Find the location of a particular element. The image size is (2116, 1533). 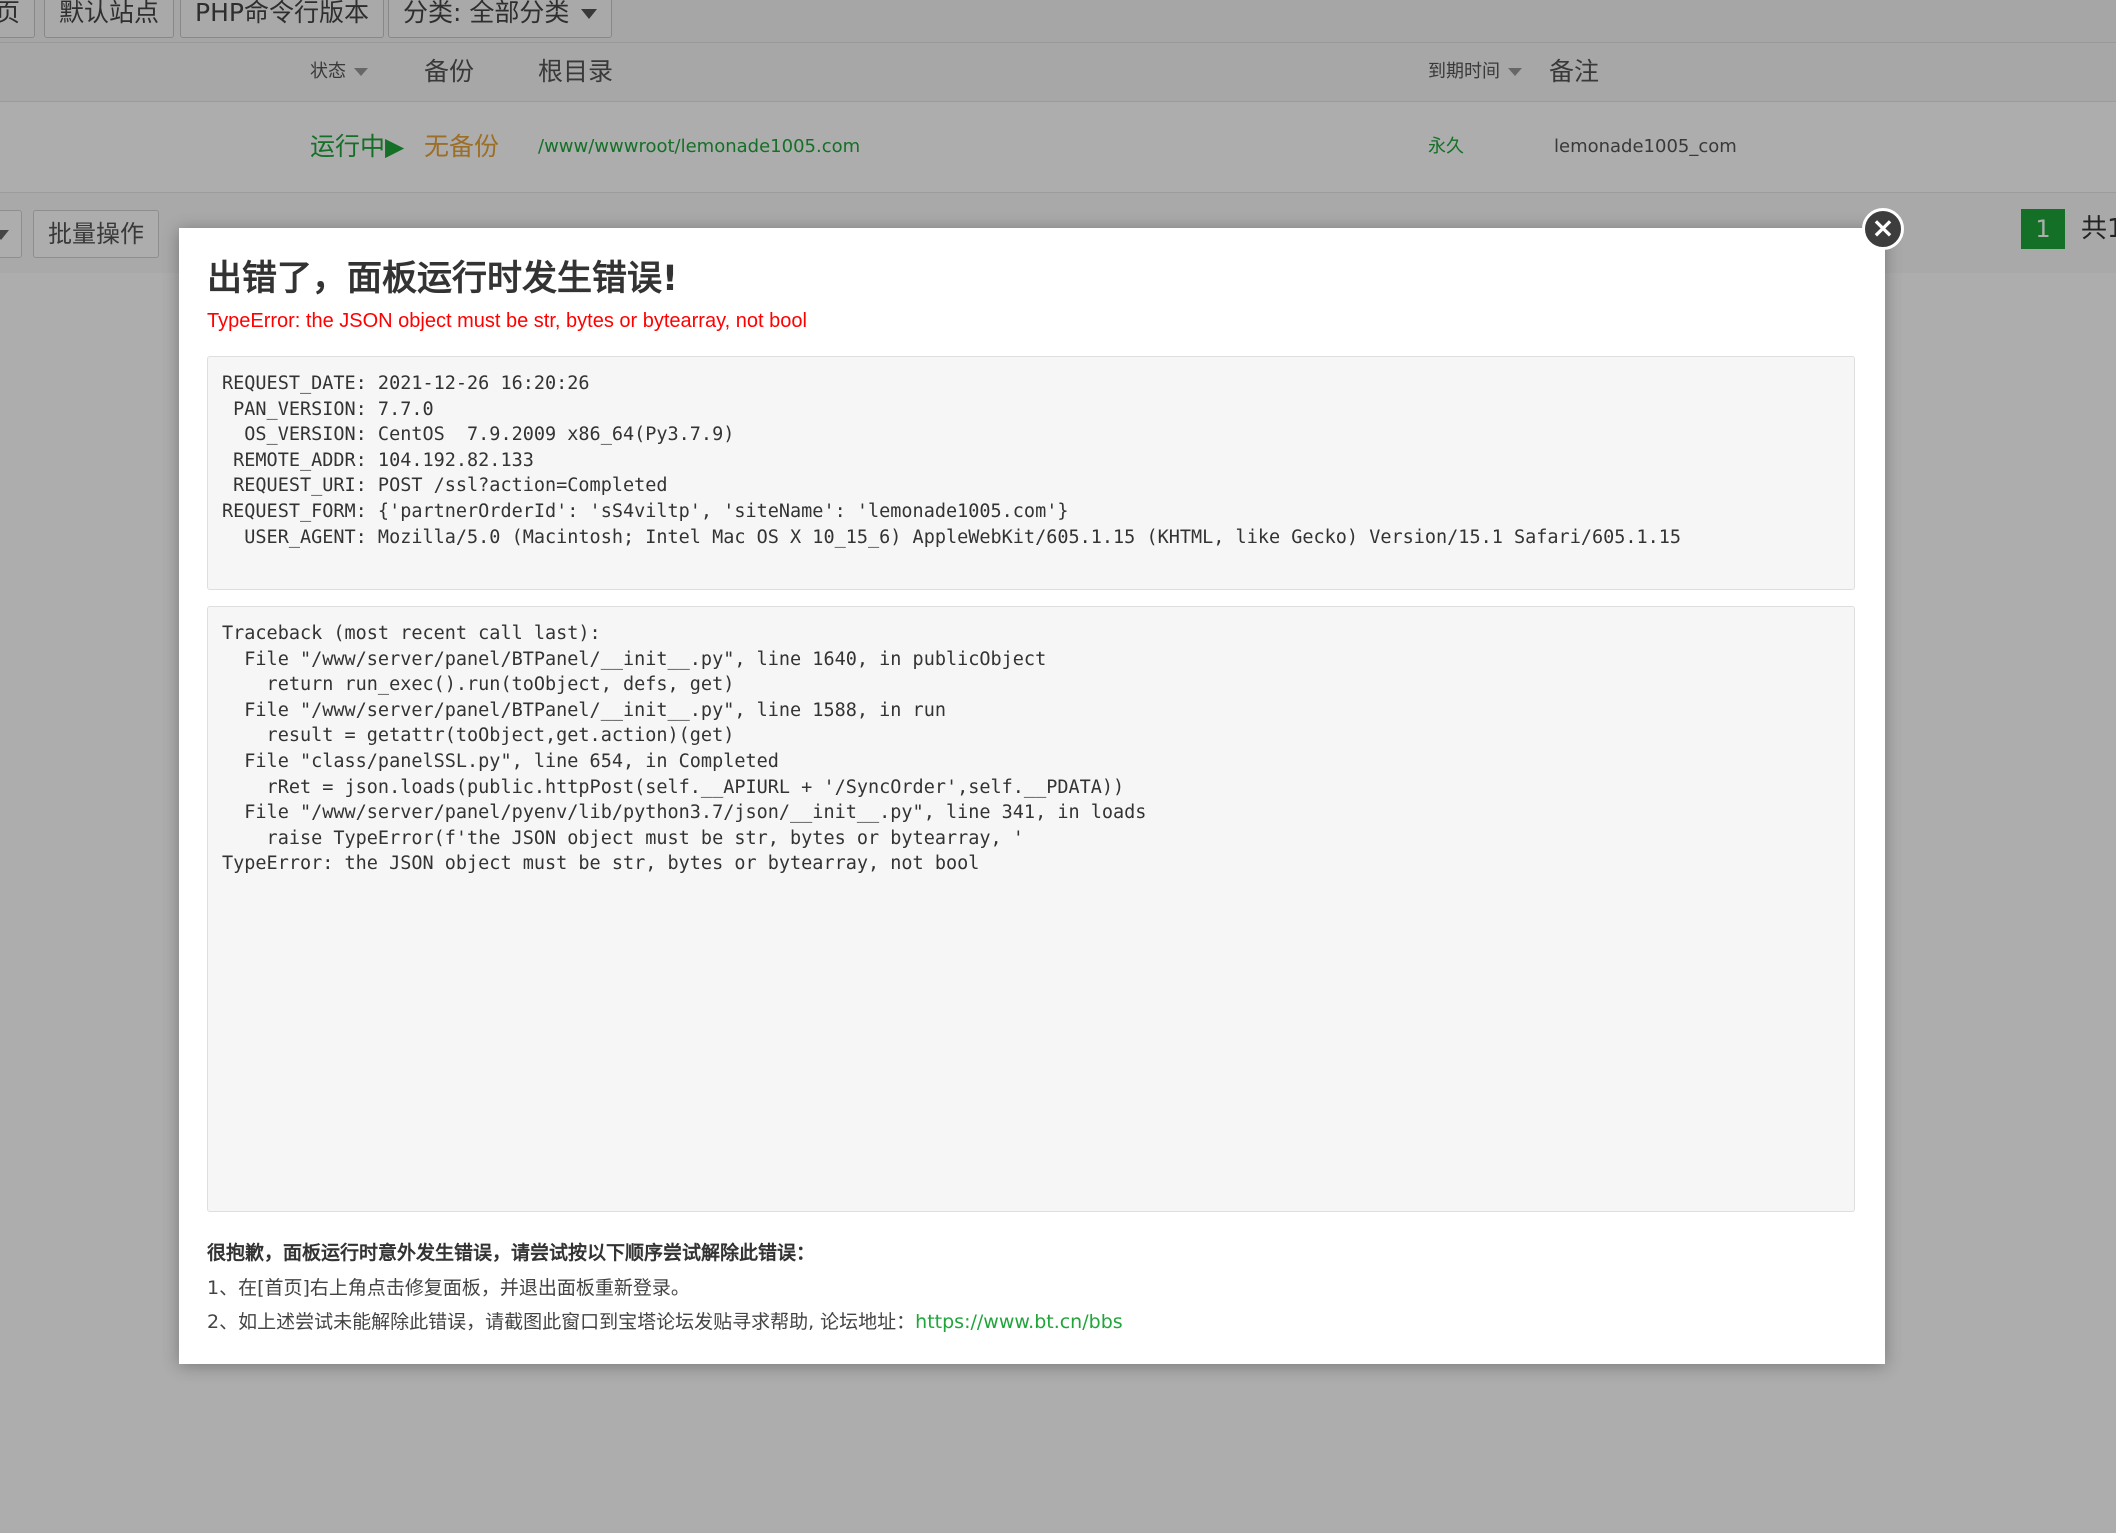

help-step-1: 1、在[首页]右上角点击修复面板，并退出面板重新登录。 is located at coordinates (448, 1288).